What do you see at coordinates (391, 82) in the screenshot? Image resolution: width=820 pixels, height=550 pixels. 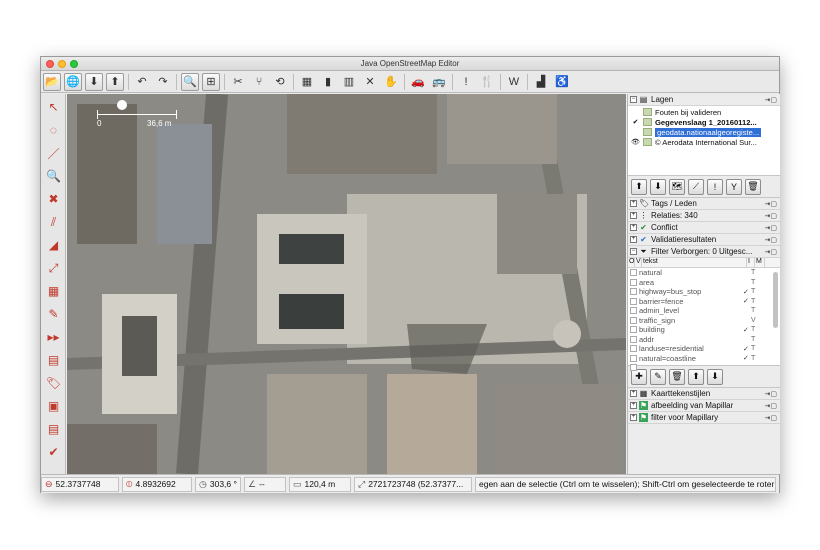 I see `hand-button: ✋` at bounding box center [391, 82].